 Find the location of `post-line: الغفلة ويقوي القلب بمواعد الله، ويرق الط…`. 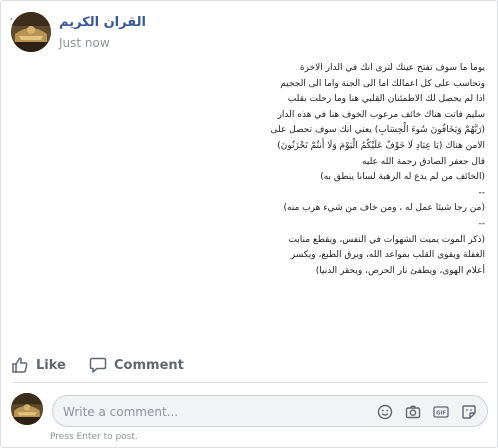

post-line: الغفلة ويقوي القلب بمواعد الله، ويرق الط… is located at coordinates (387, 255).